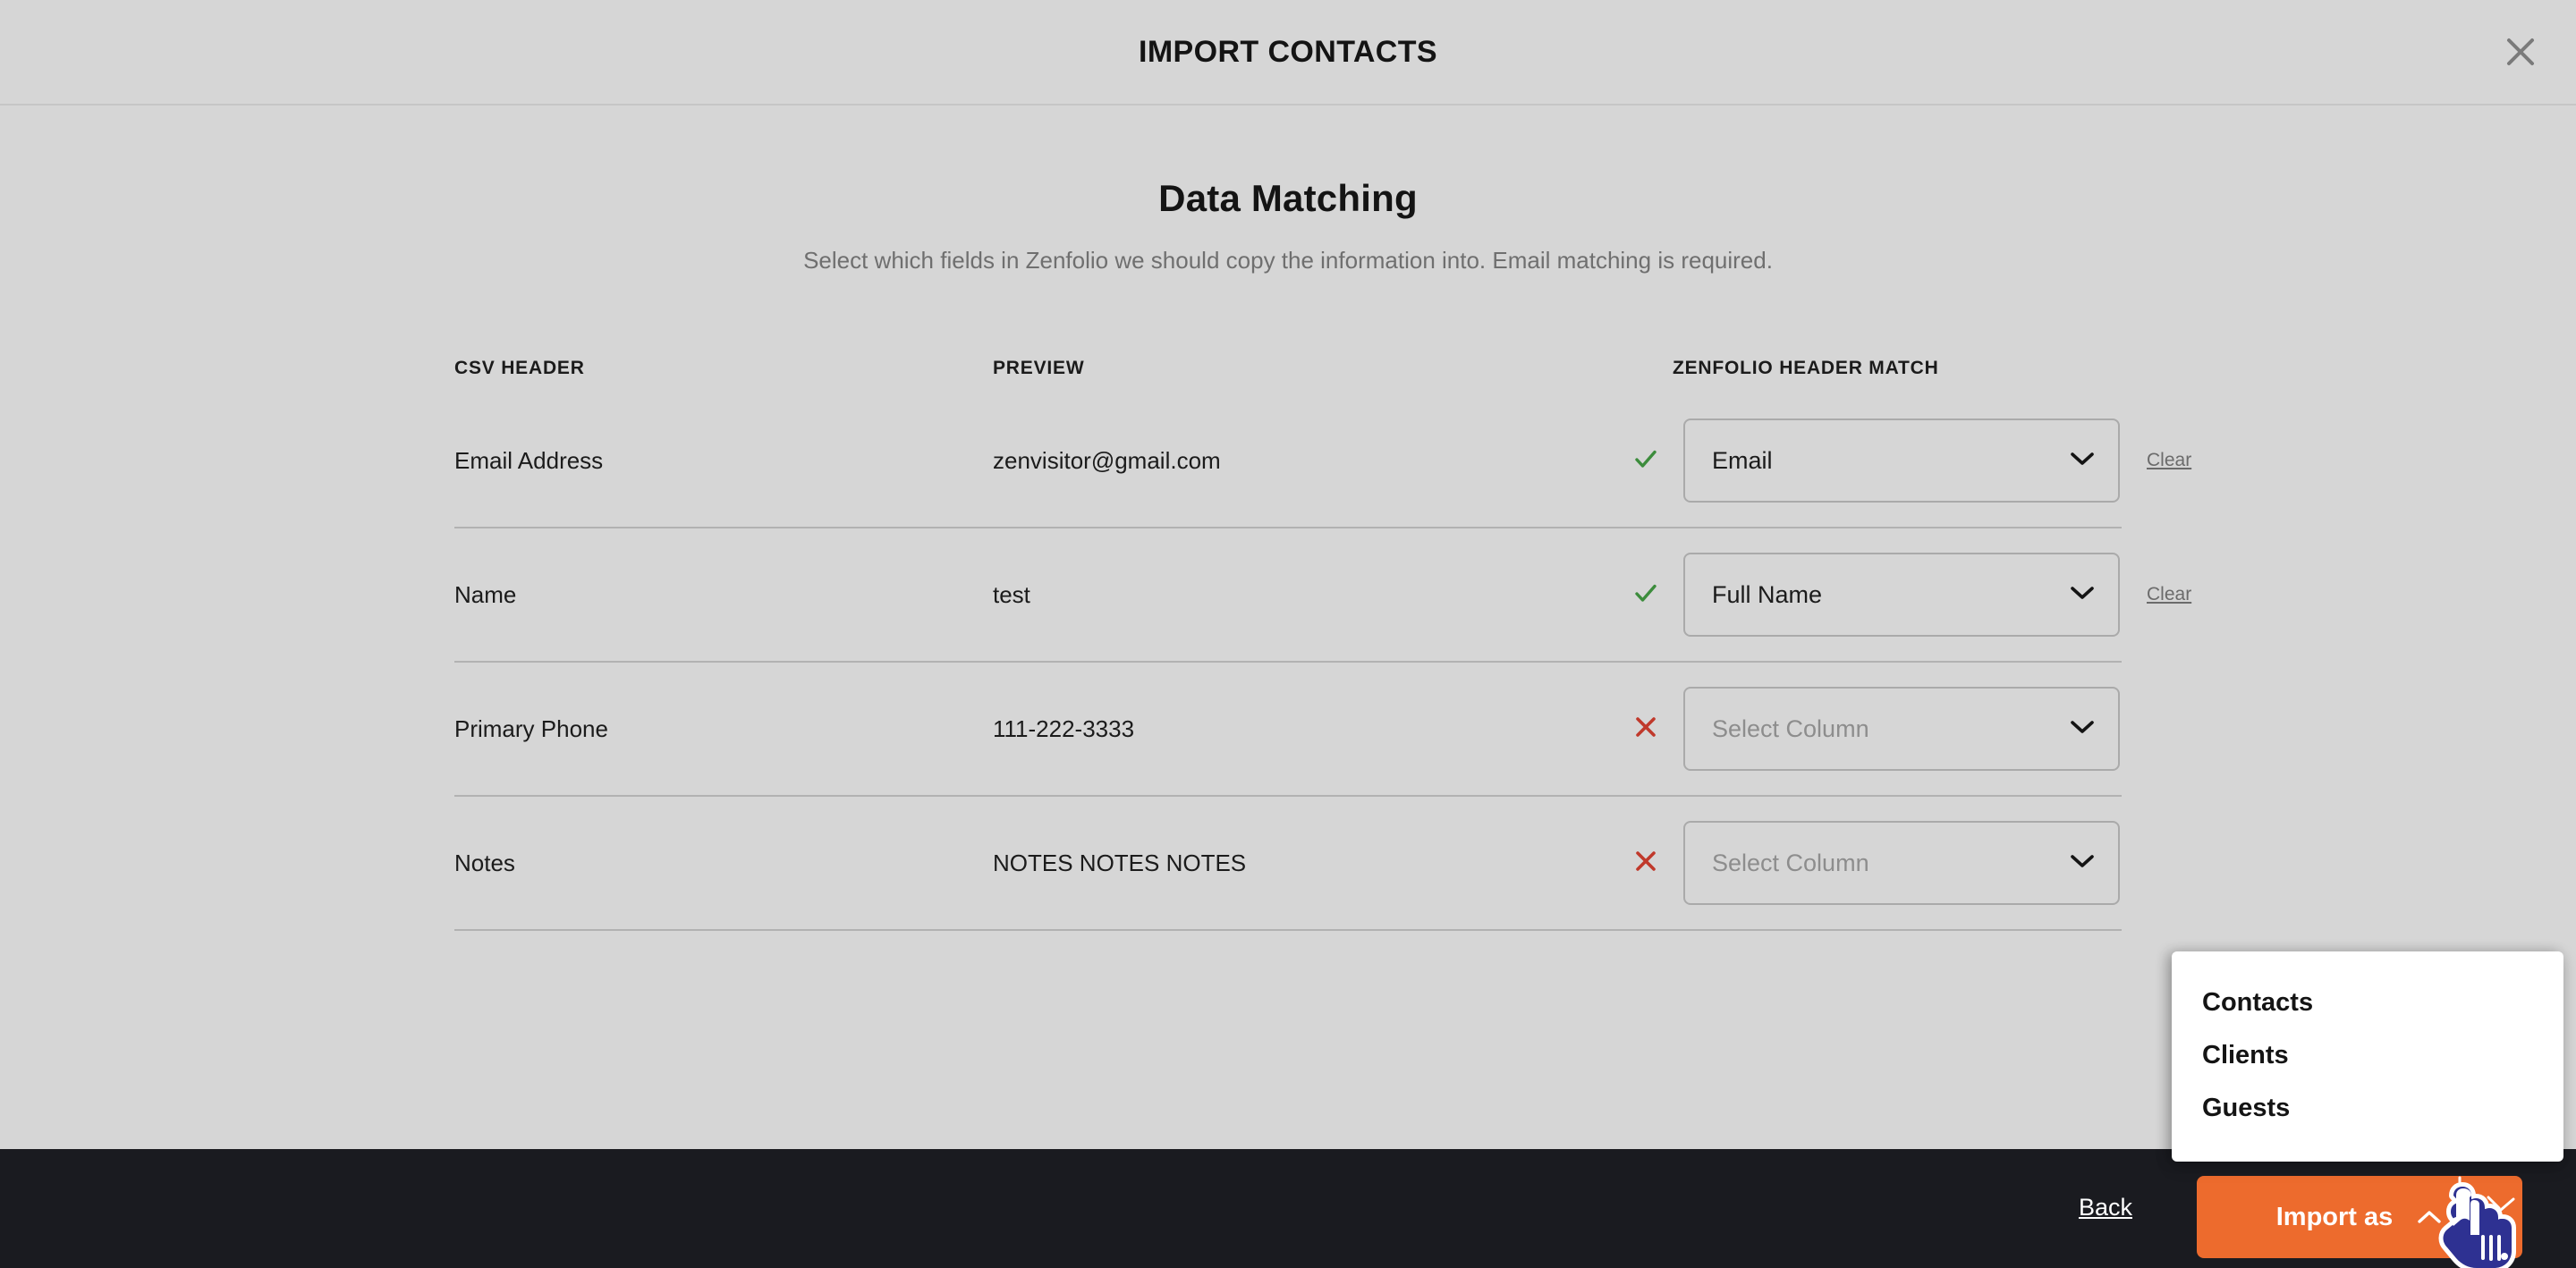  I want to click on csv-header-value: Notes, so click(484, 862).